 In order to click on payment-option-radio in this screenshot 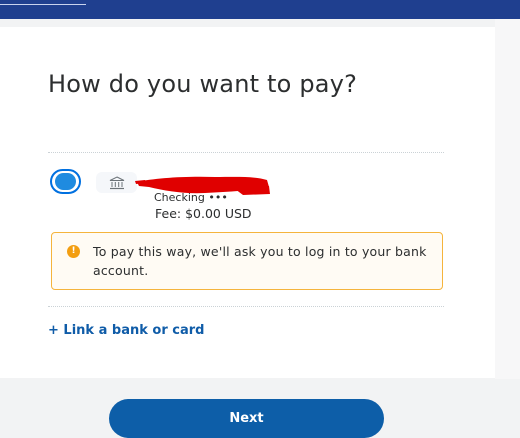, I will do `click(65, 181)`.